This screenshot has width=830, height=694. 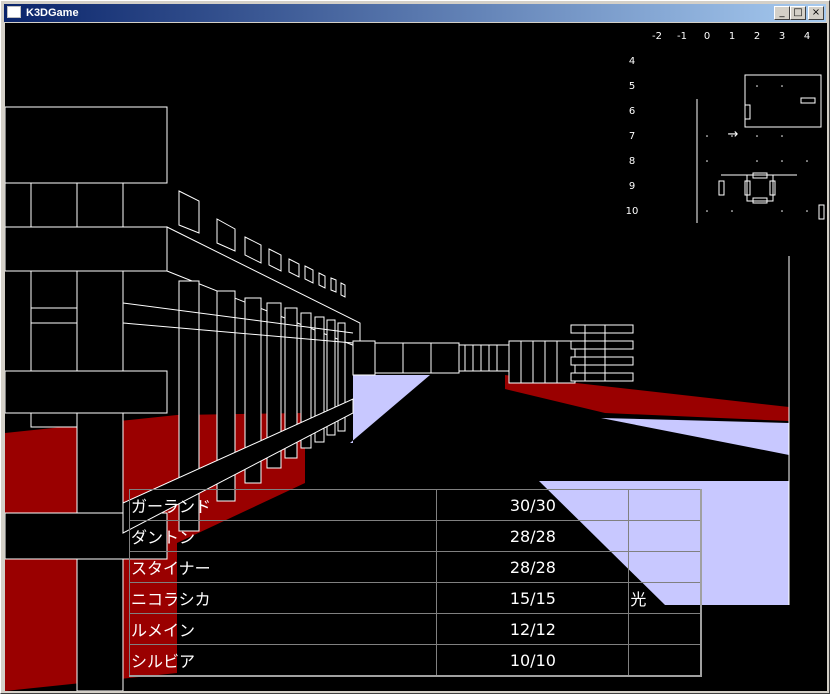 What do you see at coordinates (283, 505) in the screenshot?
I see `member-name: ガーランド` at bounding box center [283, 505].